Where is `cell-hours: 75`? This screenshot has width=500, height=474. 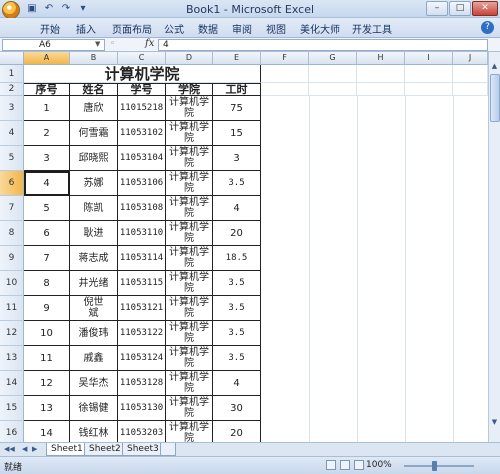
cell-hours: 75 is located at coordinates (237, 108).